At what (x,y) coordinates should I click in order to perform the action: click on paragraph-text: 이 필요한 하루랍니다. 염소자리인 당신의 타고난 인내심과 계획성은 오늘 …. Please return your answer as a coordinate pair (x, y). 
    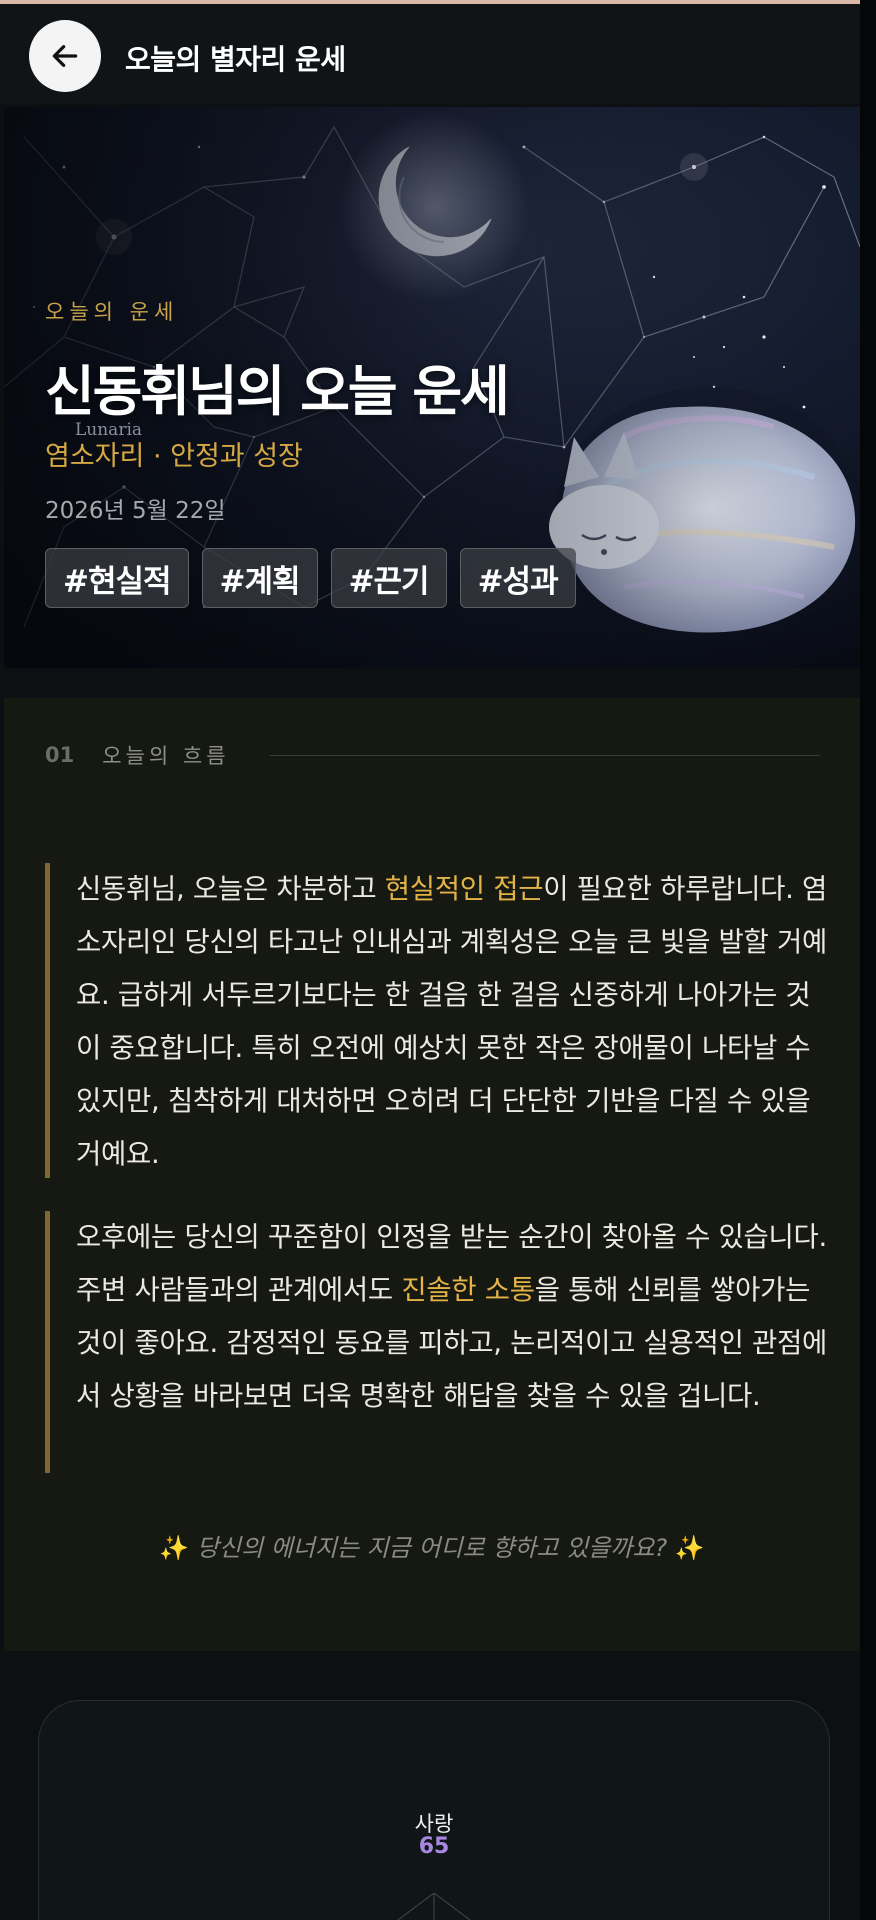
    Looking at the image, I should click on (451, 1021).